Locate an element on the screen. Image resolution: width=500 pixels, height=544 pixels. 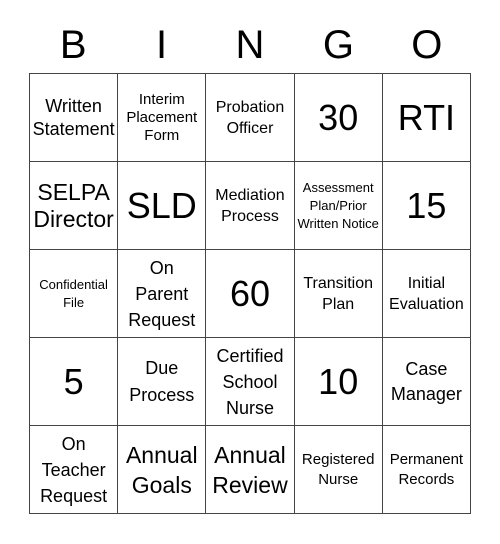
bingo-cell: 10 is located at coordinates (338, 382).